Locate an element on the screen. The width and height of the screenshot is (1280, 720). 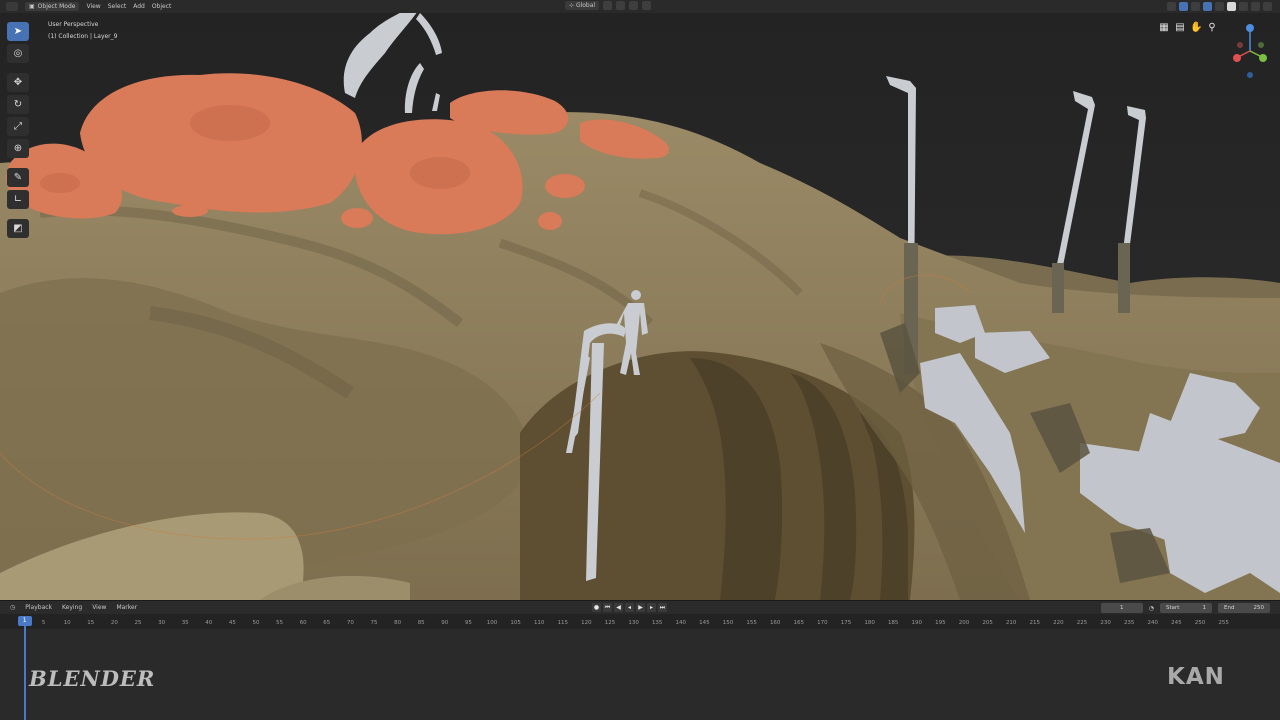
ruler-tick-label: 245 is located at coordinates (1176, 623).